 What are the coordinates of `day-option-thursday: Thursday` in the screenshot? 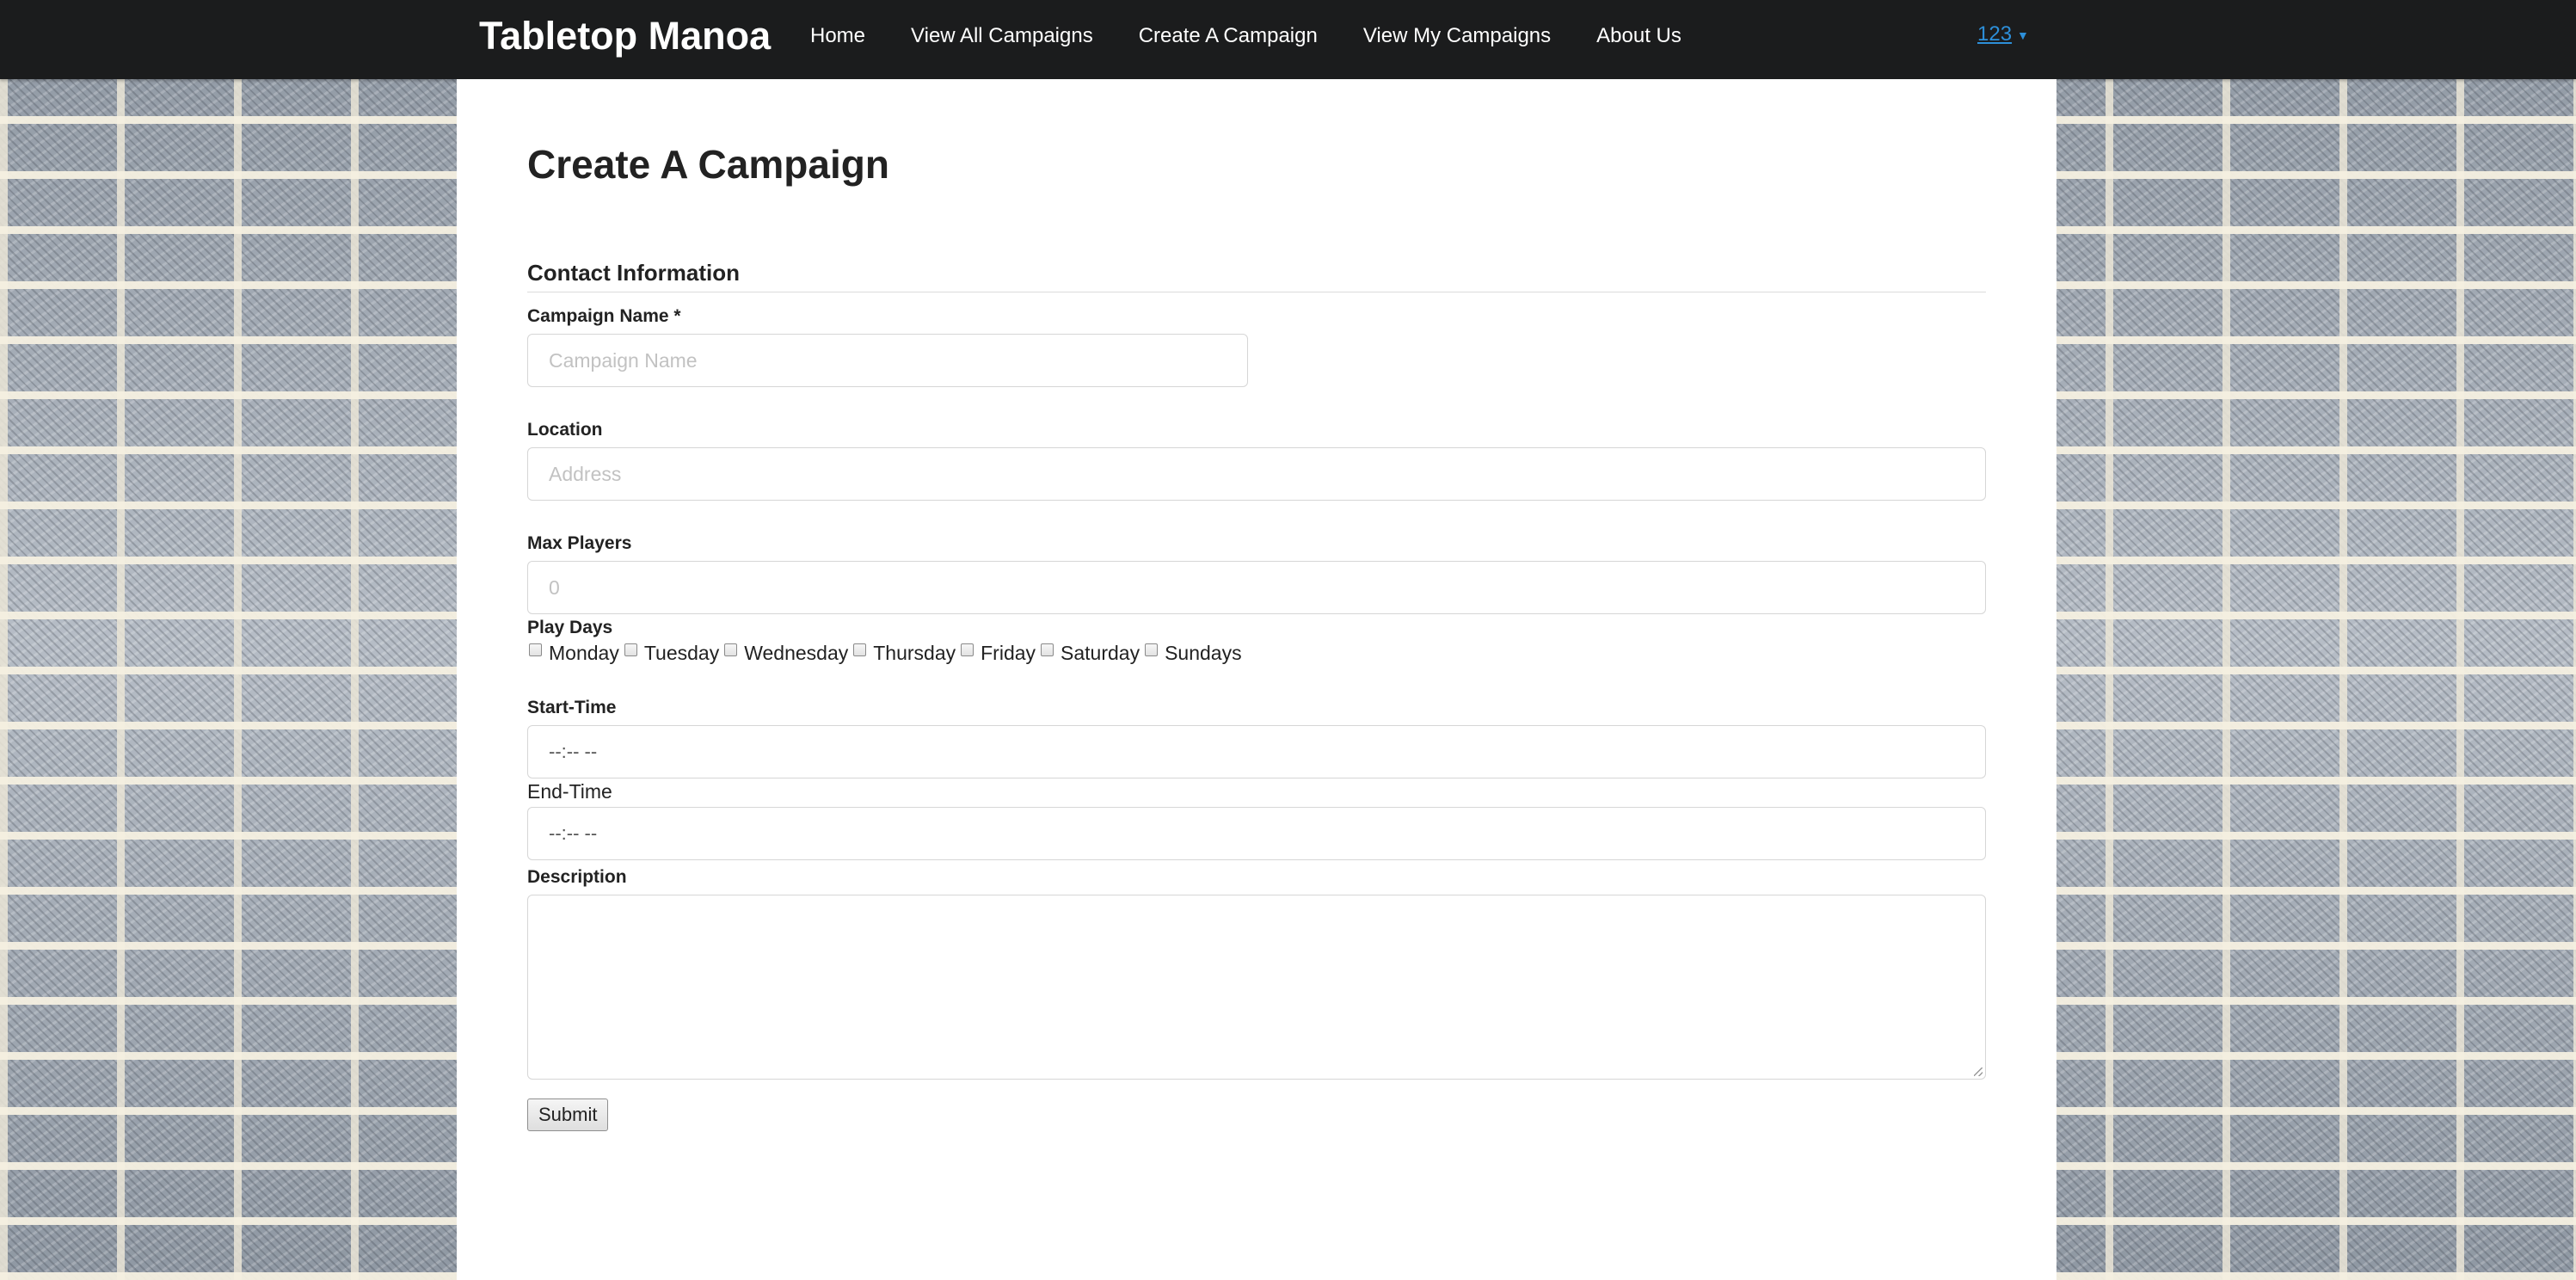 It's located at (905, 653).